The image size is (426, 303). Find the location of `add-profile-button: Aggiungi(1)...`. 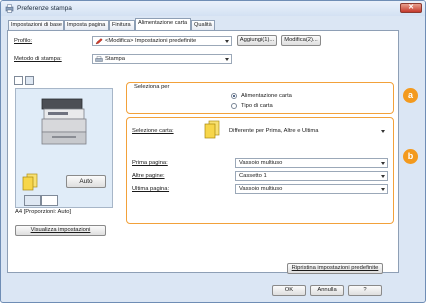

add-profile-button: Aggiungi(1)... is located at coordinates (257, 40).